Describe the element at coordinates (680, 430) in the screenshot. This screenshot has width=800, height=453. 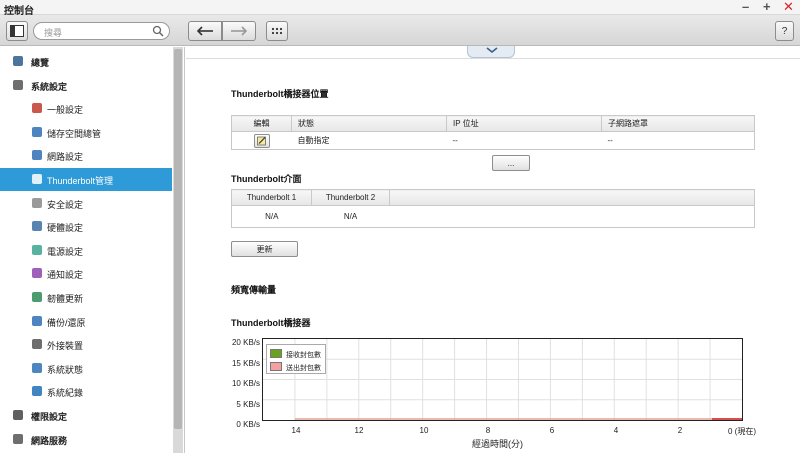
I see `x-tick-label: 2` at that location.